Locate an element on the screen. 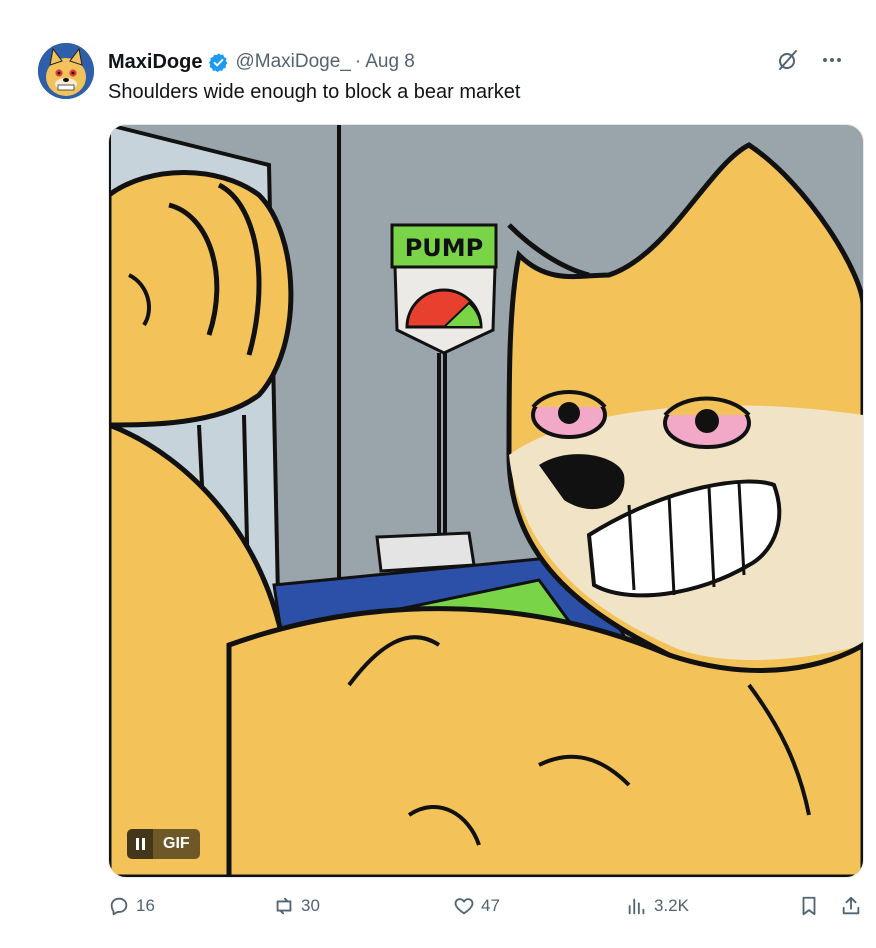 The height and width of the screenshot is (948, 876). views-icon is located at coordinates (636, 906).